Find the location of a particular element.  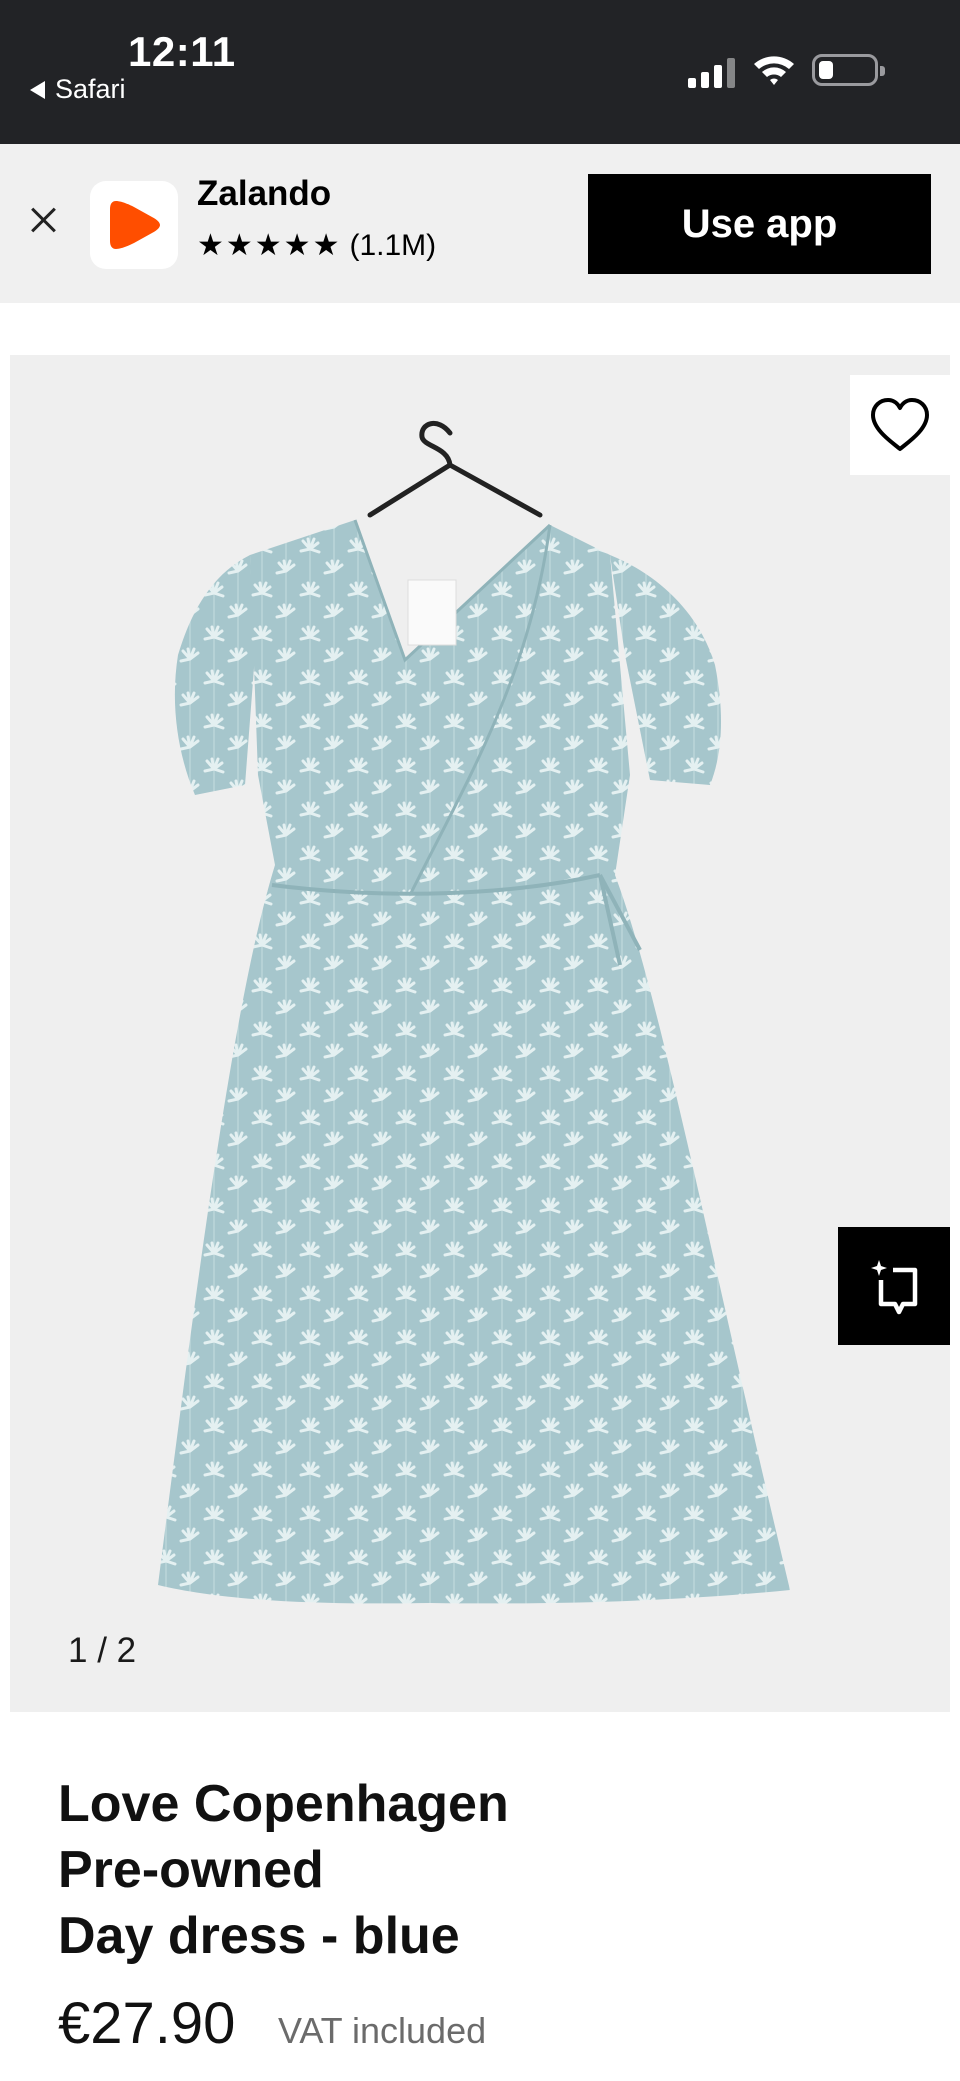

smart-app-banner: Zalando ★★★★★ (1.1M) Use app is located at coordinates (480, 223).